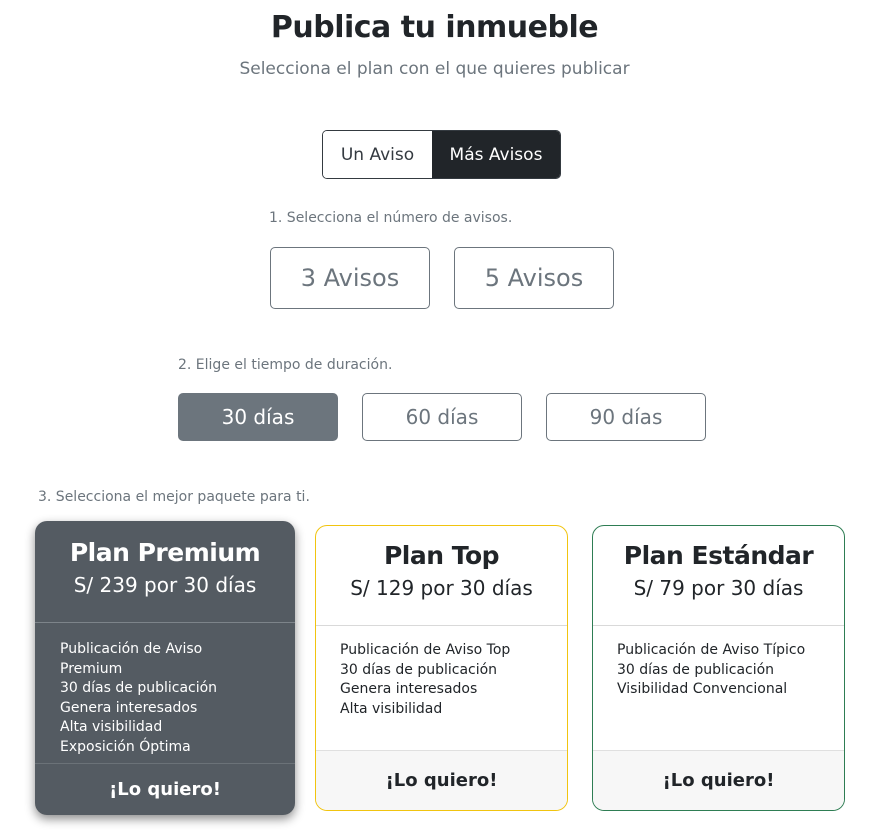 This screenshot has width=869, height=833. What do you see at coordinates (441, 780) in the screenshot?
I see `plan-top-cta-button: ¡Lo quiero!` at bounding box center [441, 780].